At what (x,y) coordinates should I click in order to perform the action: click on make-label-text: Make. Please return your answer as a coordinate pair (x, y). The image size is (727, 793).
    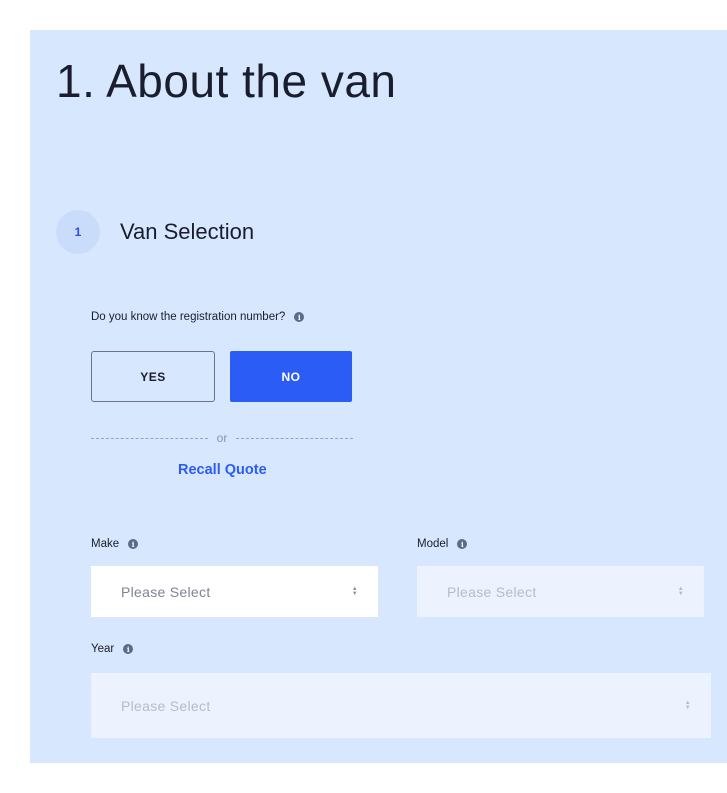
    Looking at the image, I should click on (105, 544).